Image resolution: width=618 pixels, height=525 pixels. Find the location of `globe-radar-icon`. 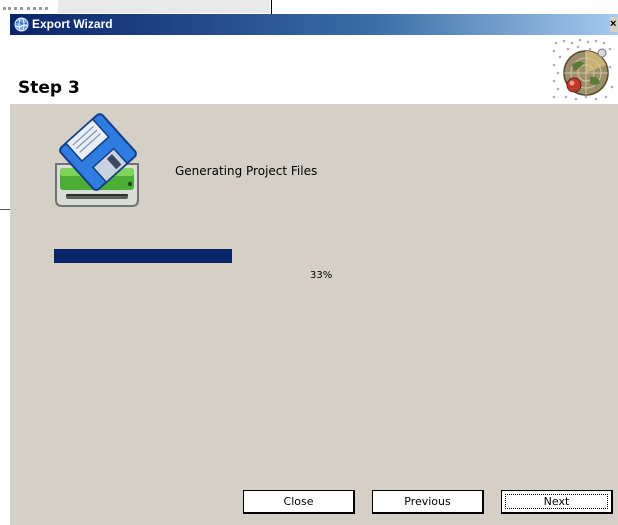

globe-radar-icon is located at coordinates (583, 69).